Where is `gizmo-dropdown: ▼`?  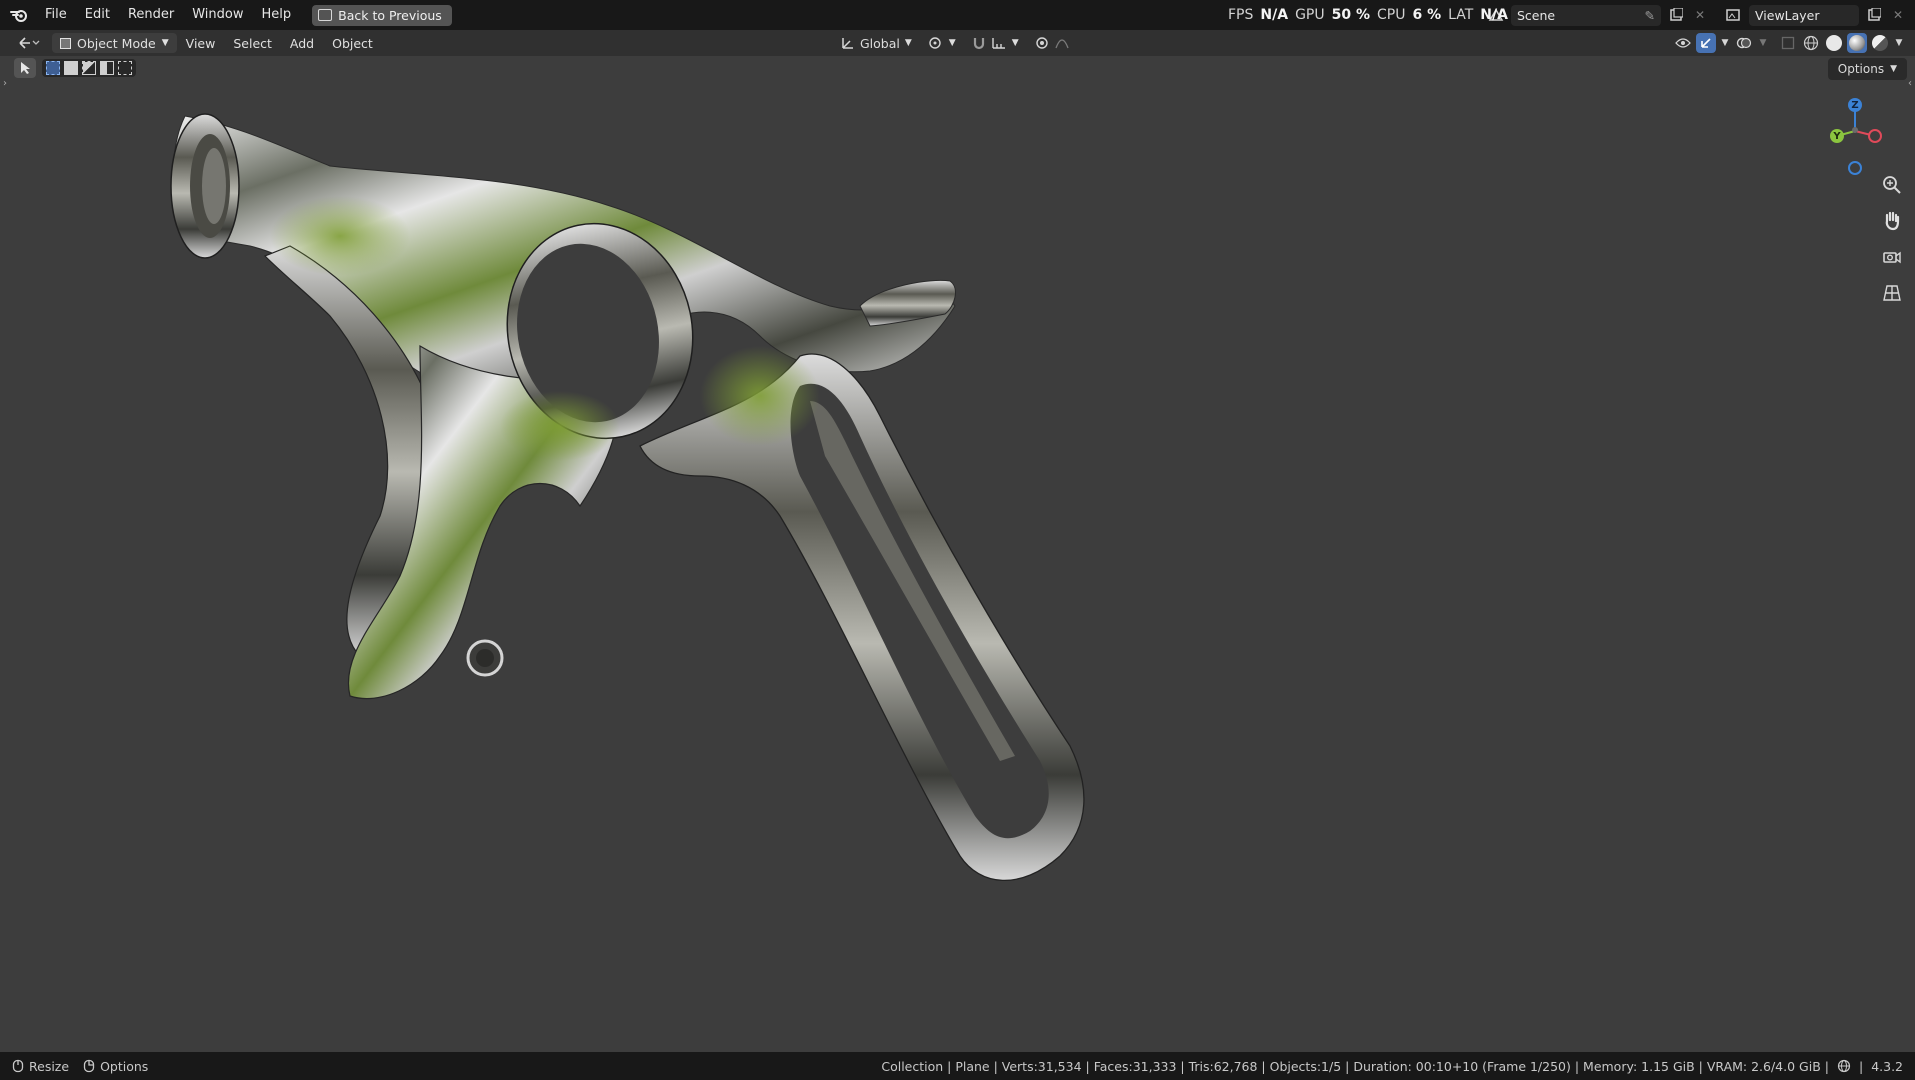
gizmo-dropdown: ▼ is located at coordinates (1725, 43).